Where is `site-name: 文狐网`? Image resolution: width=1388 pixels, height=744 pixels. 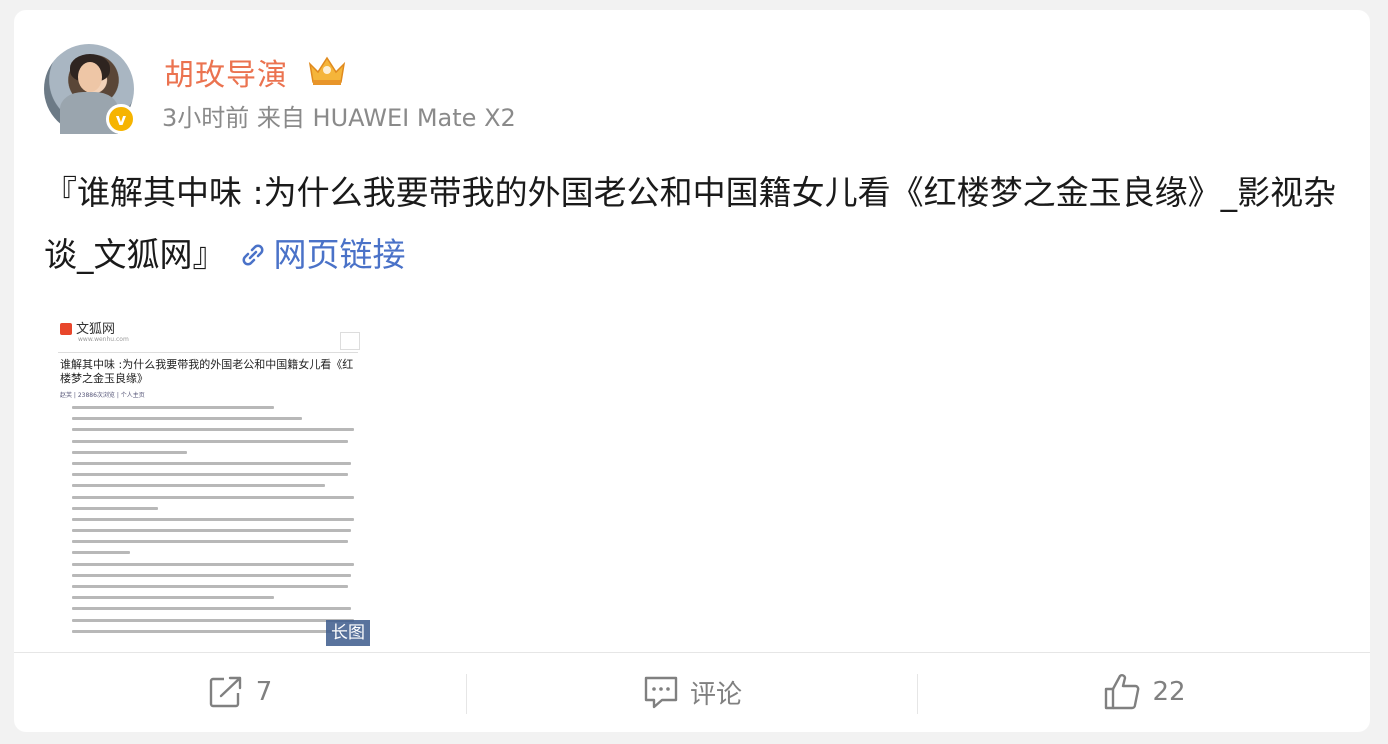
site-name: 文狐网 is located at coordinates (96, 329).